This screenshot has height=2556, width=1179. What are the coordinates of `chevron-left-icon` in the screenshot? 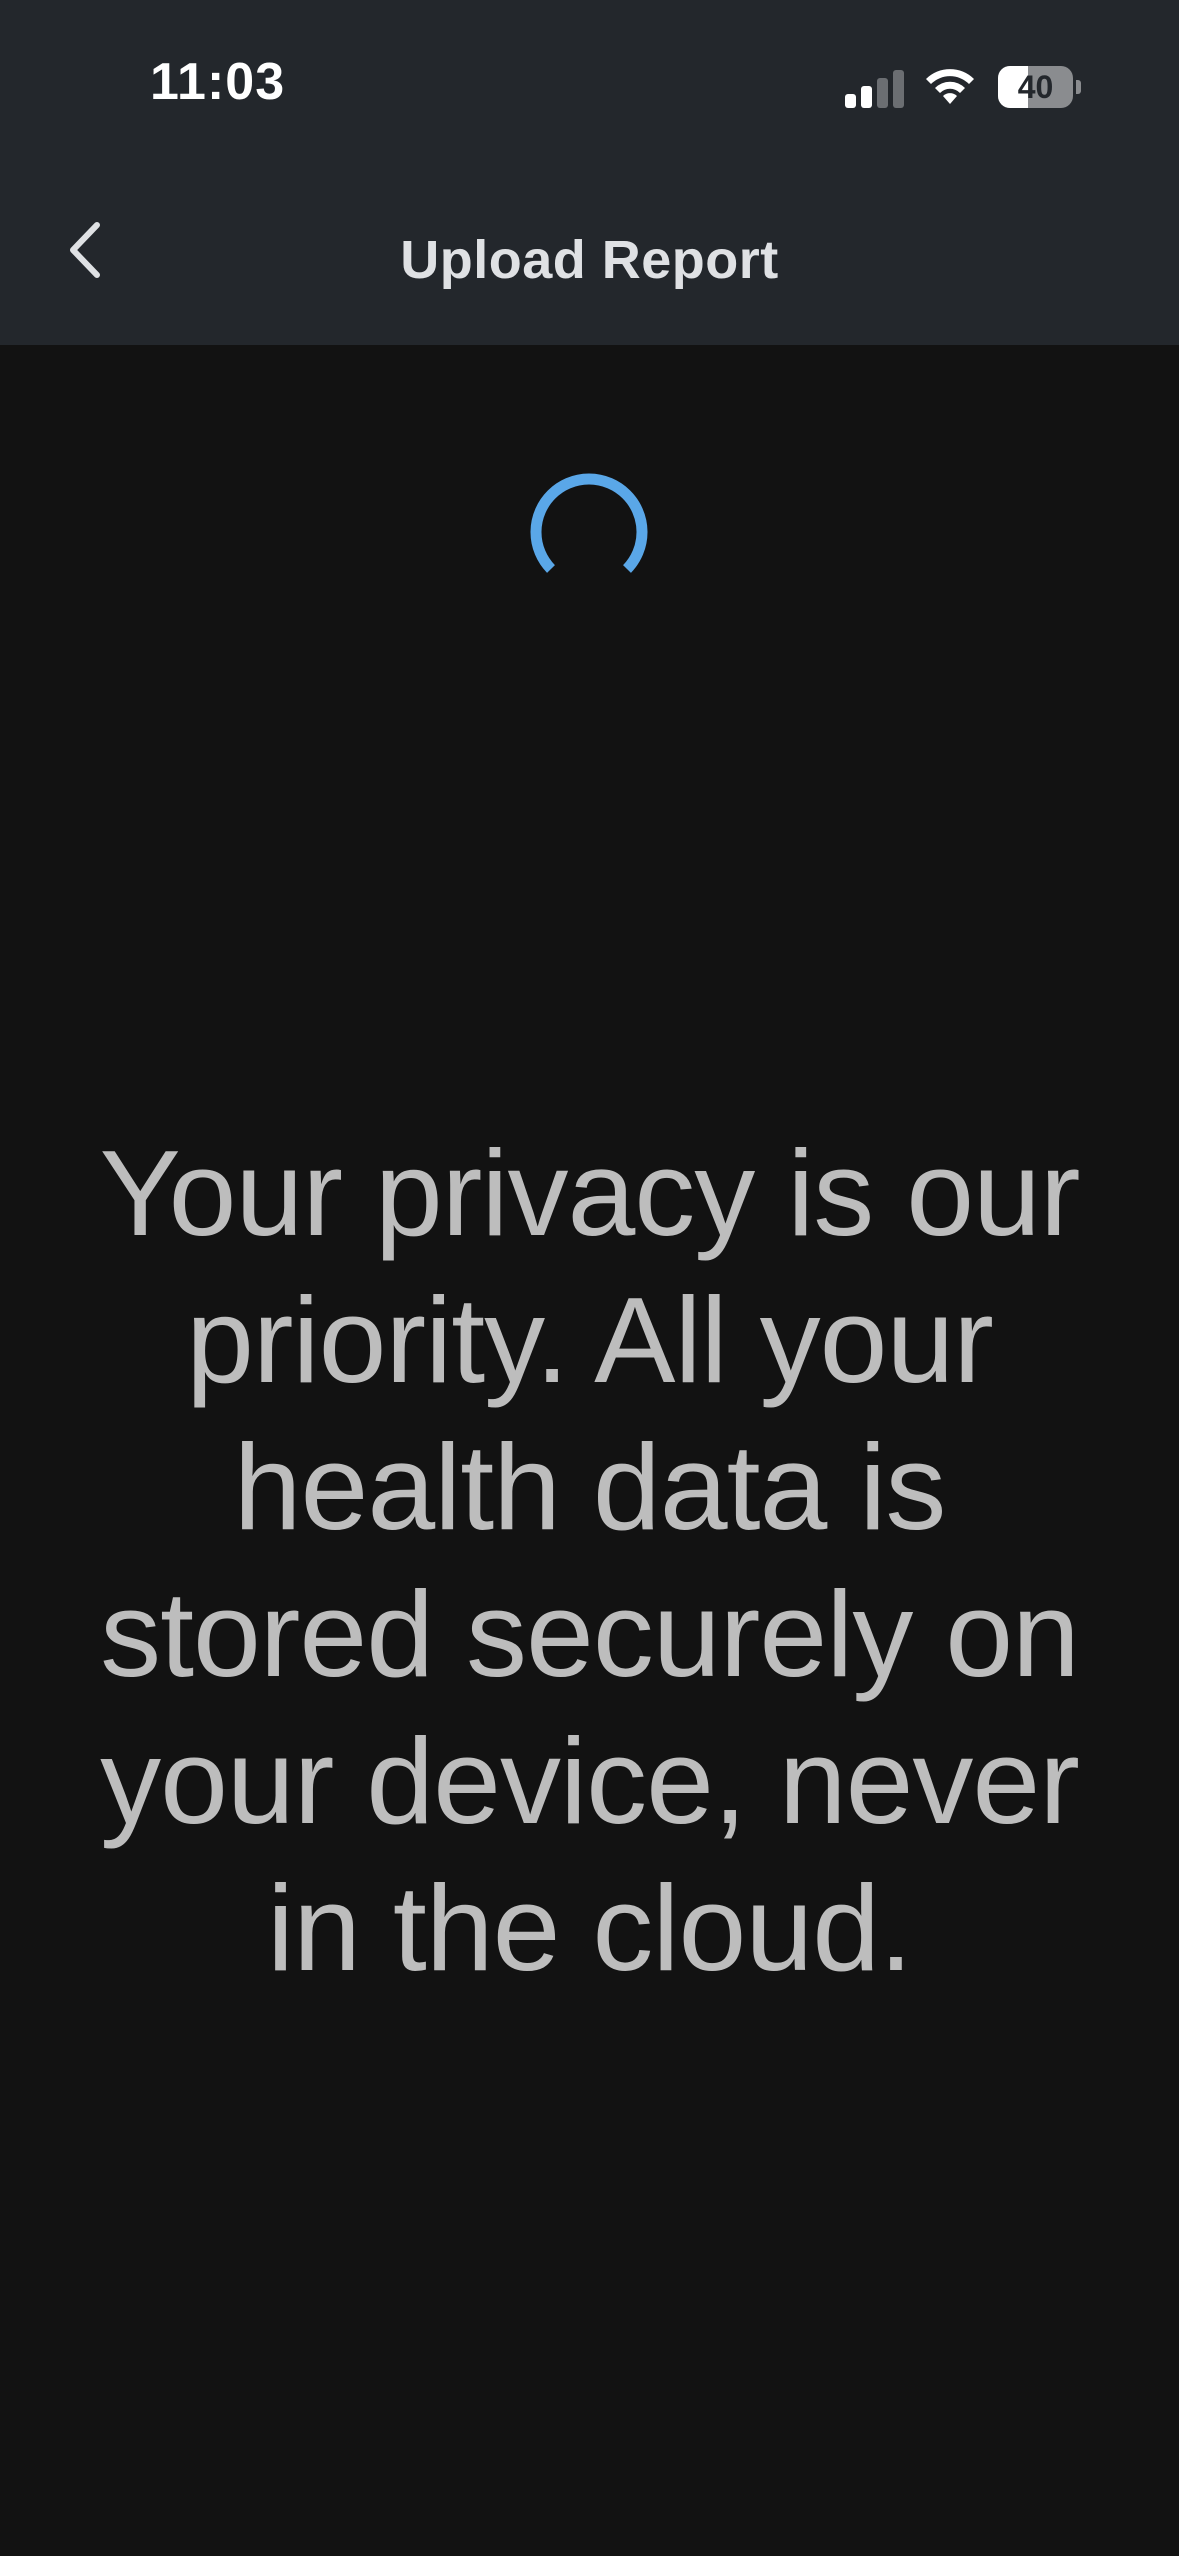 It's located at (85, 250).